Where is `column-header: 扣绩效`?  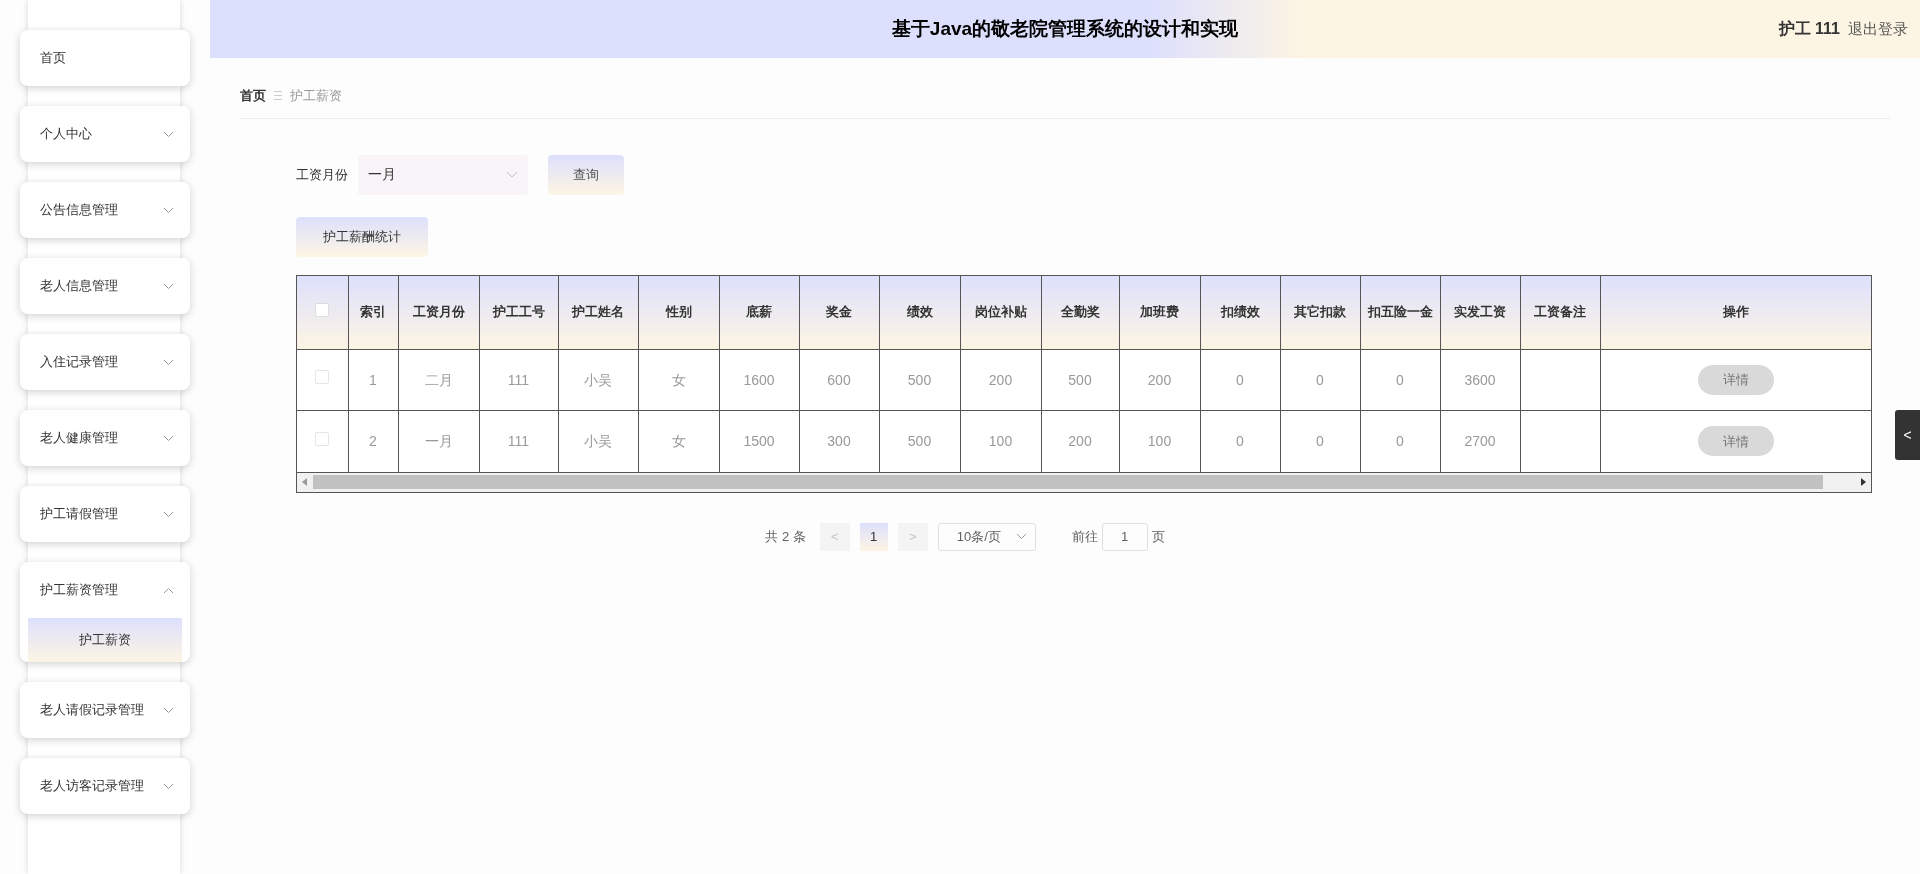 column-header: 扣绩效 is located at coordinates (1240, 312).